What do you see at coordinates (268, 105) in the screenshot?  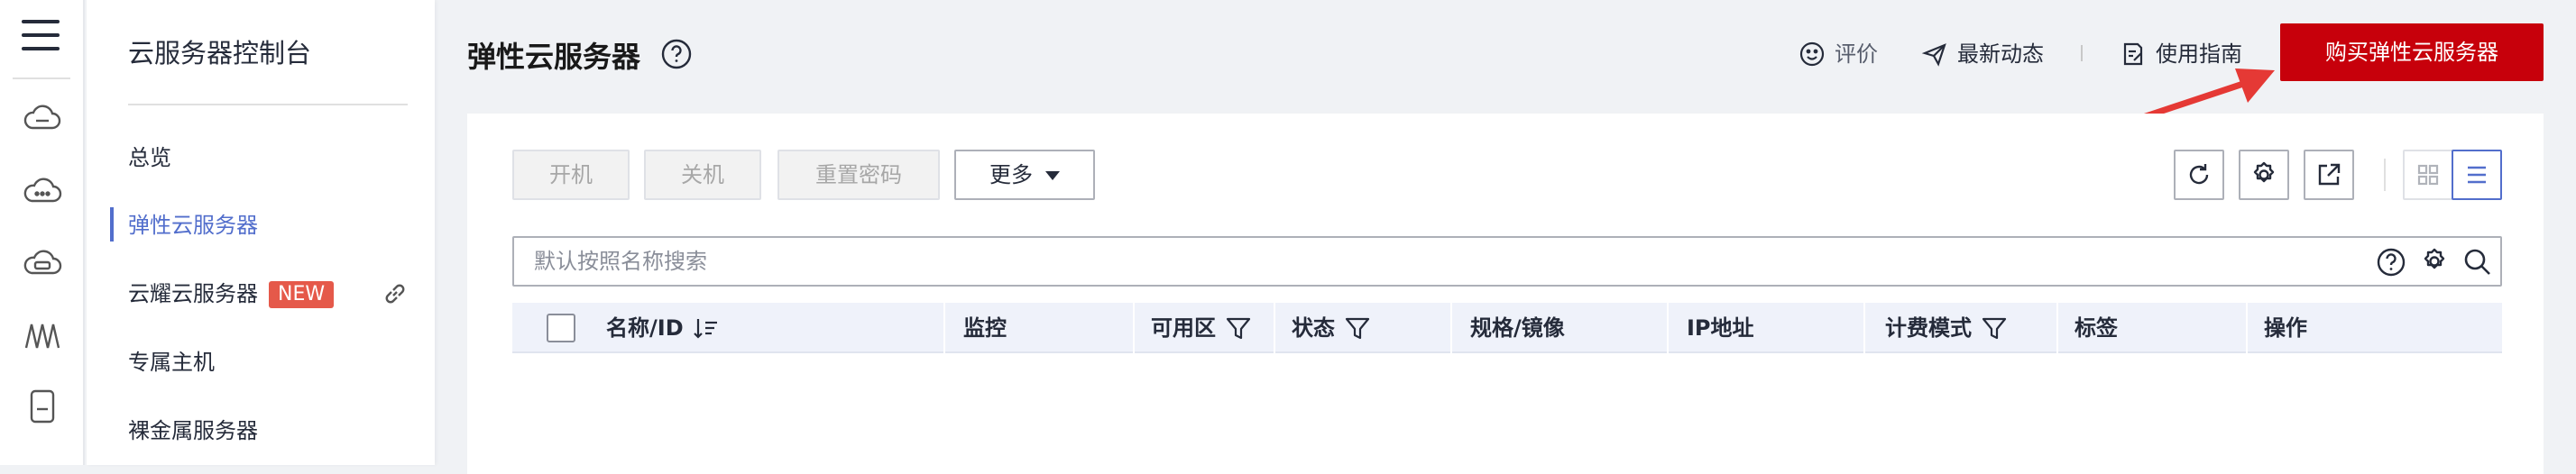 I see `menu-divider` at bounding box center [268, 105].